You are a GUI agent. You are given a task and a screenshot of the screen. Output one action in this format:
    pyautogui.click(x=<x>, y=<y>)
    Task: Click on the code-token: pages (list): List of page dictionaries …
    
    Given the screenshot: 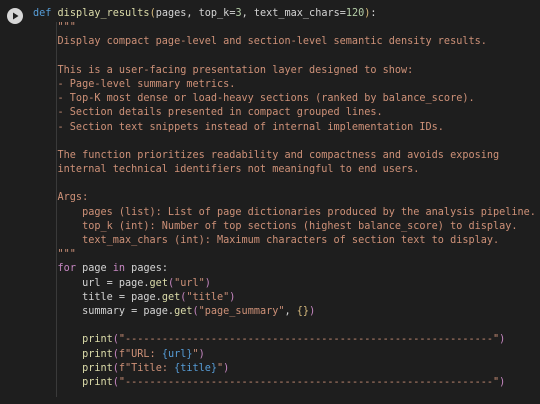 What is the action you would take?
    pyautogui.click(x=284, y=212)
    